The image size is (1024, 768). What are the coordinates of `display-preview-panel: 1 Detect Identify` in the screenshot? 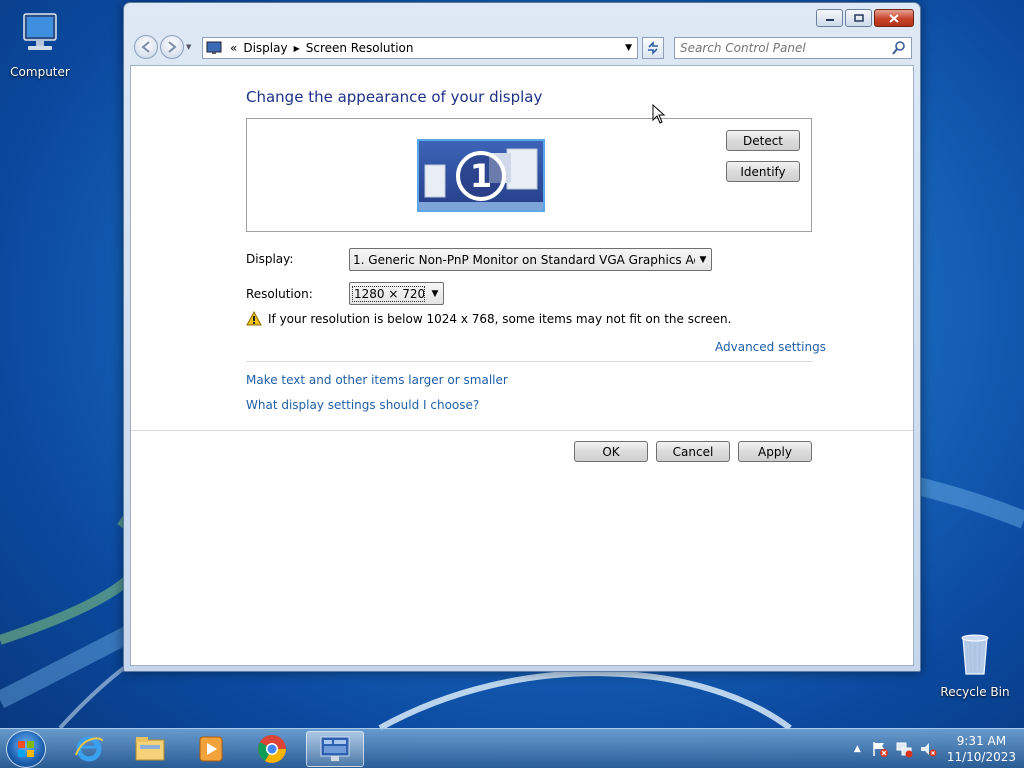 It's located at (529, 175).